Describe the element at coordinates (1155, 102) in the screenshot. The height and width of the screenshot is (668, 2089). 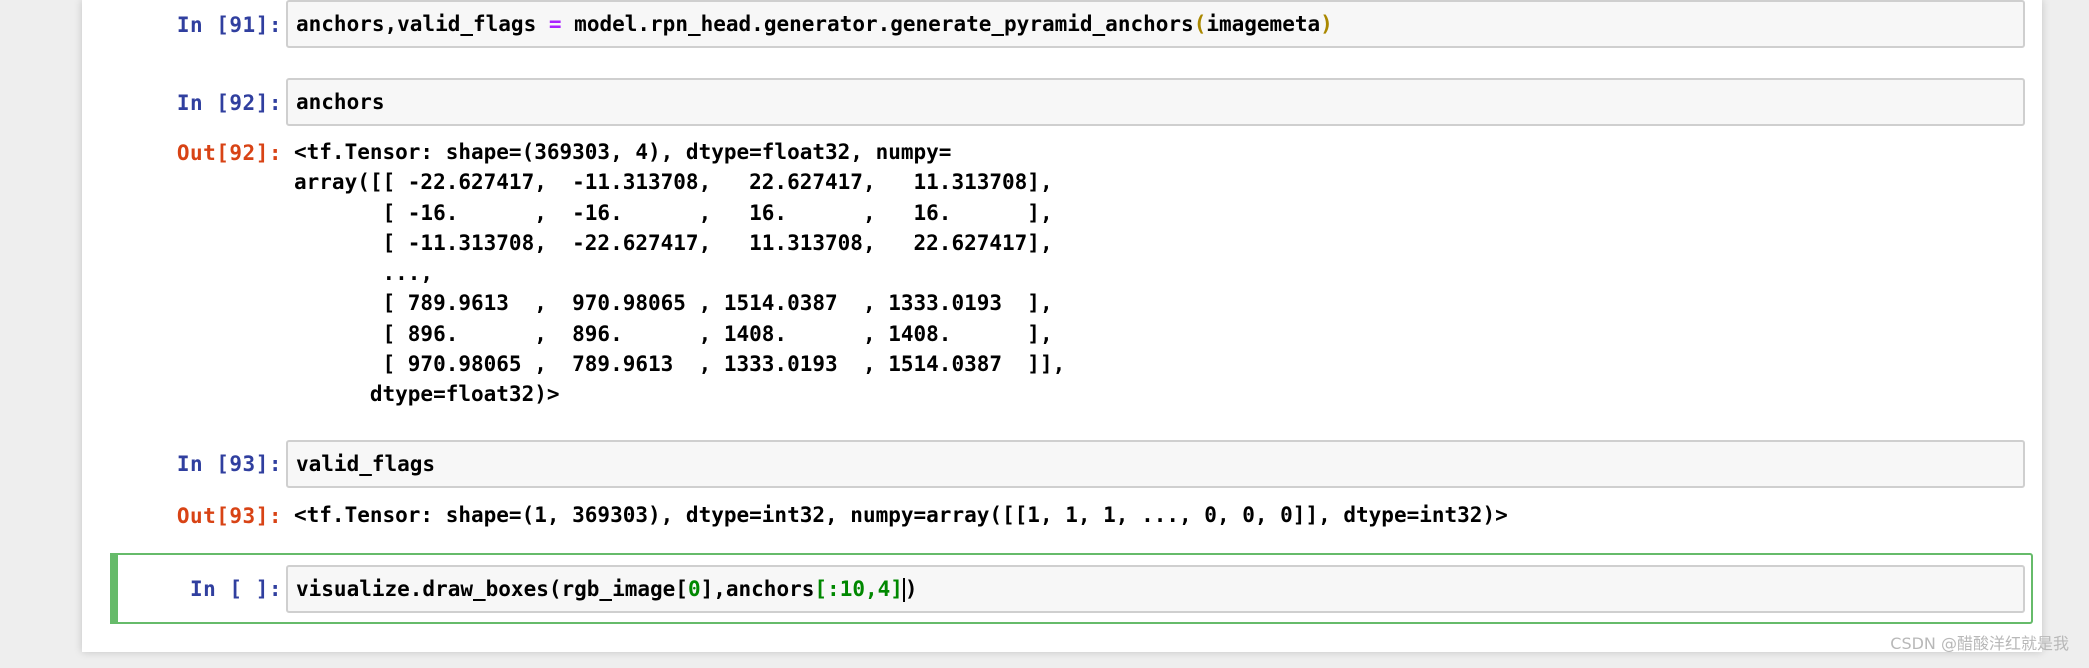
I see `code-input: anchors` at that location.